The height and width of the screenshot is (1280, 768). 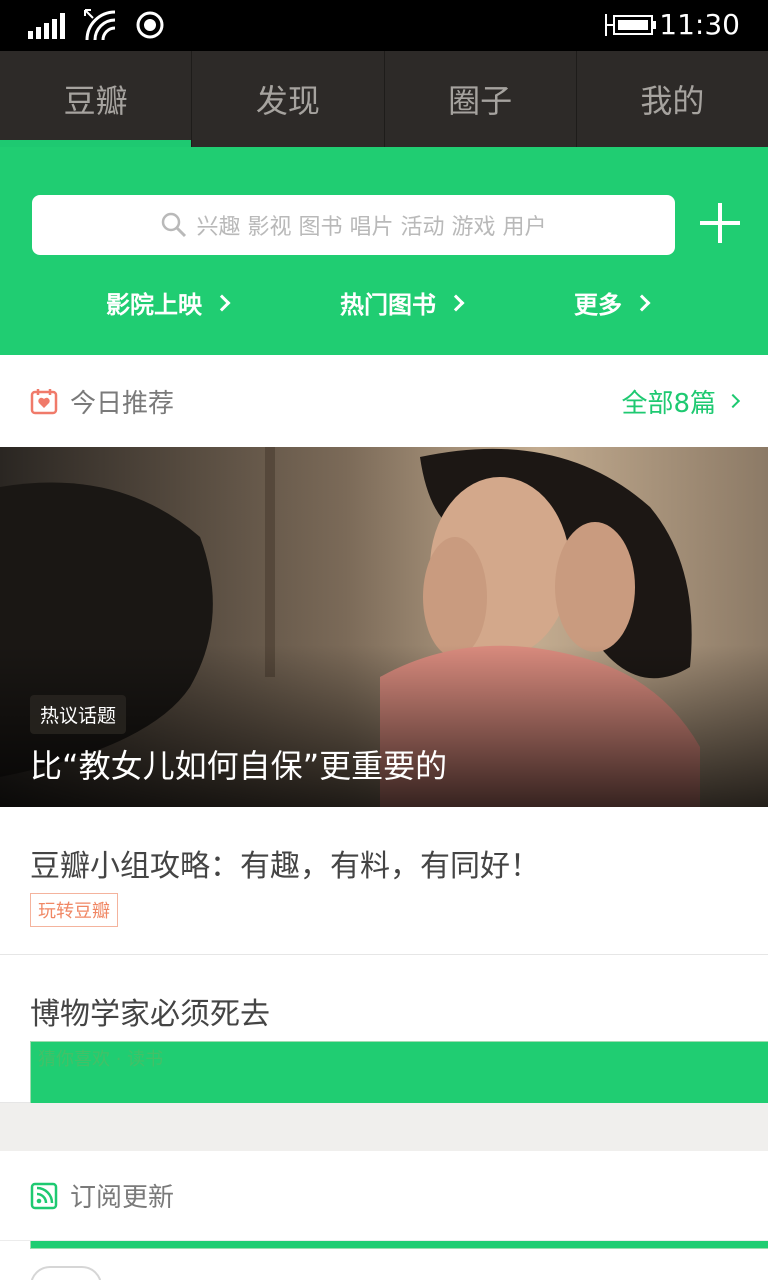 I want to click on tab-douban: 豆瓣, so click(x=96, y=99).